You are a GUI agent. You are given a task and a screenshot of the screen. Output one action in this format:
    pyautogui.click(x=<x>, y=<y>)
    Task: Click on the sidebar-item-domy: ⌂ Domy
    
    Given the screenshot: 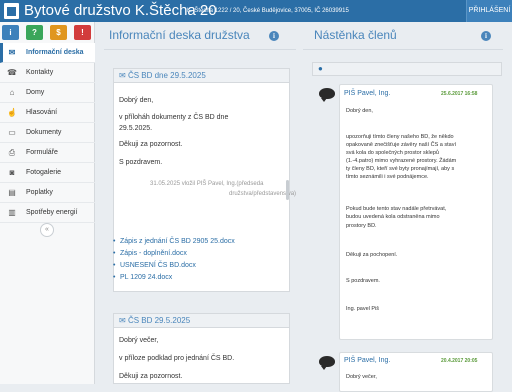 What is the action you would take?
    pyautogui.click(x=47, y=93)
    